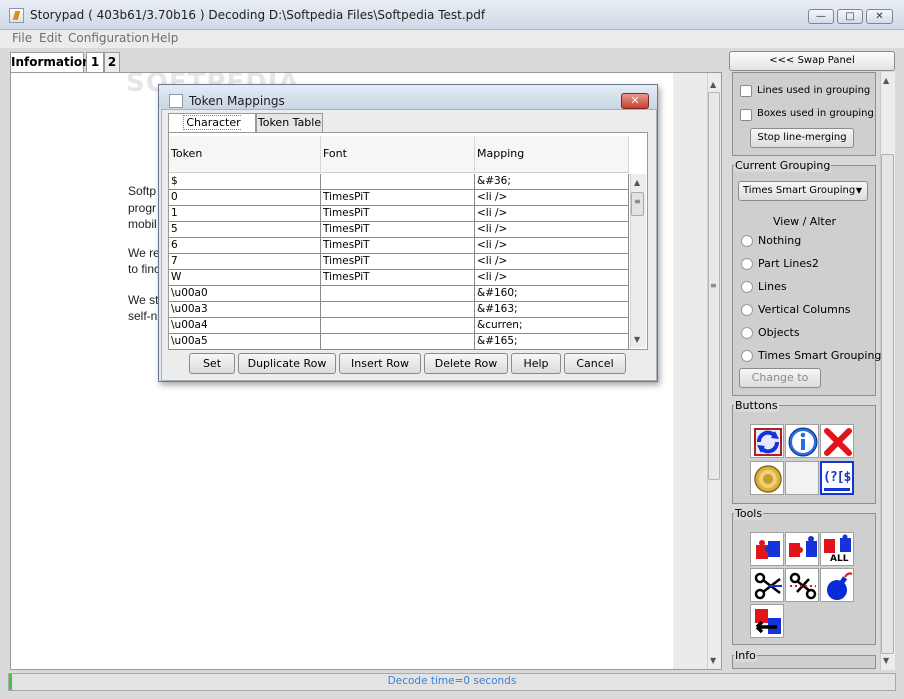 This screenshot has width=904, height=699. Describe the element at coordinates (245, 342) in the screenshot. I see `table-cell: \u00a5` at that location.